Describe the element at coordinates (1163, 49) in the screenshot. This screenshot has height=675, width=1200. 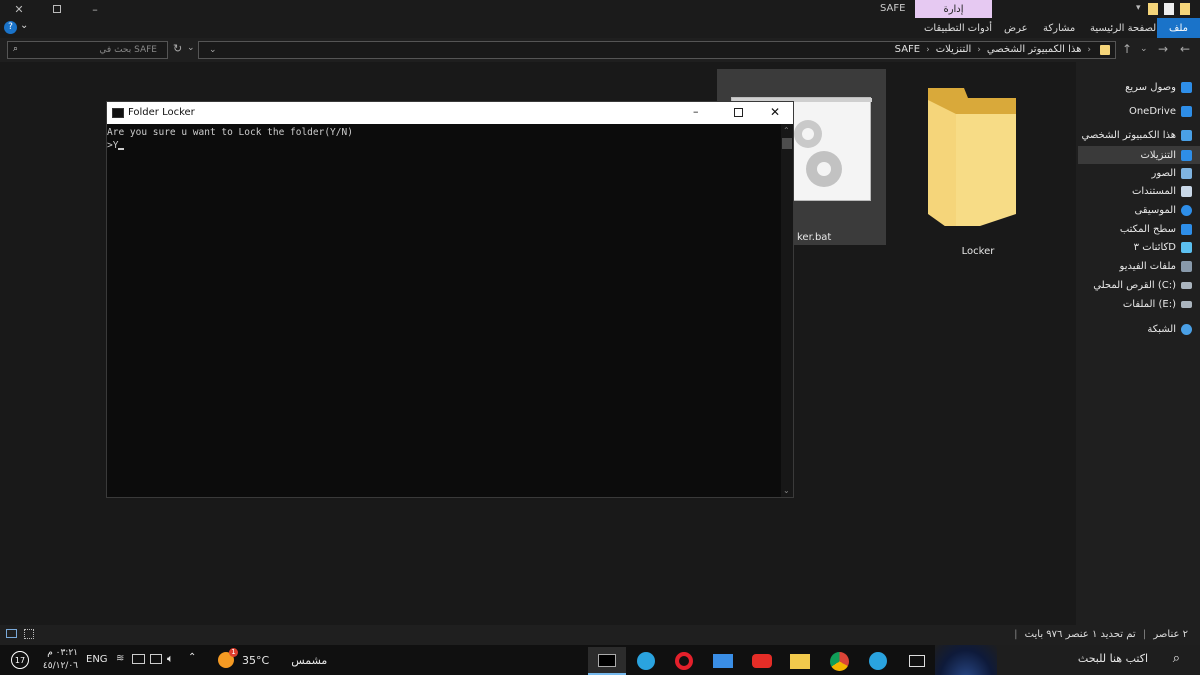
I see `forward-arrow-icon: →` at that location.